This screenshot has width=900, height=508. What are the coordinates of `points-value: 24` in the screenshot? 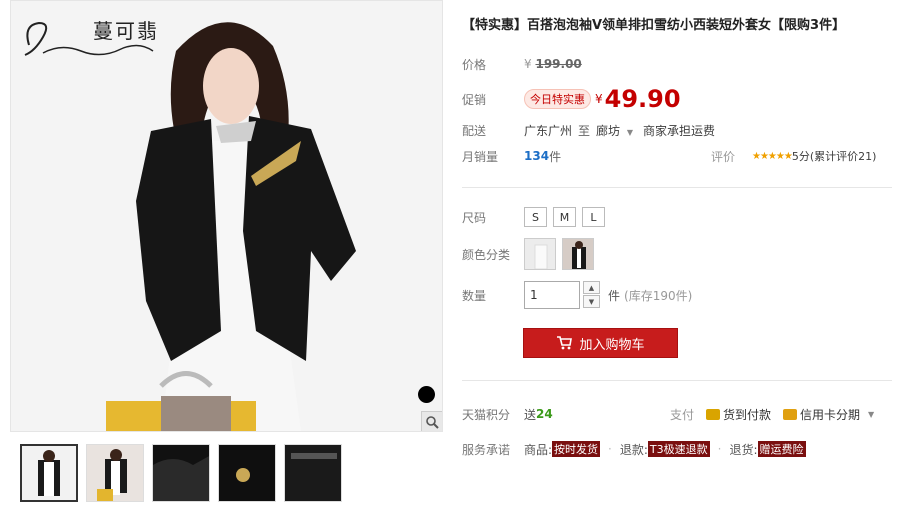 It's located at (544, 414).